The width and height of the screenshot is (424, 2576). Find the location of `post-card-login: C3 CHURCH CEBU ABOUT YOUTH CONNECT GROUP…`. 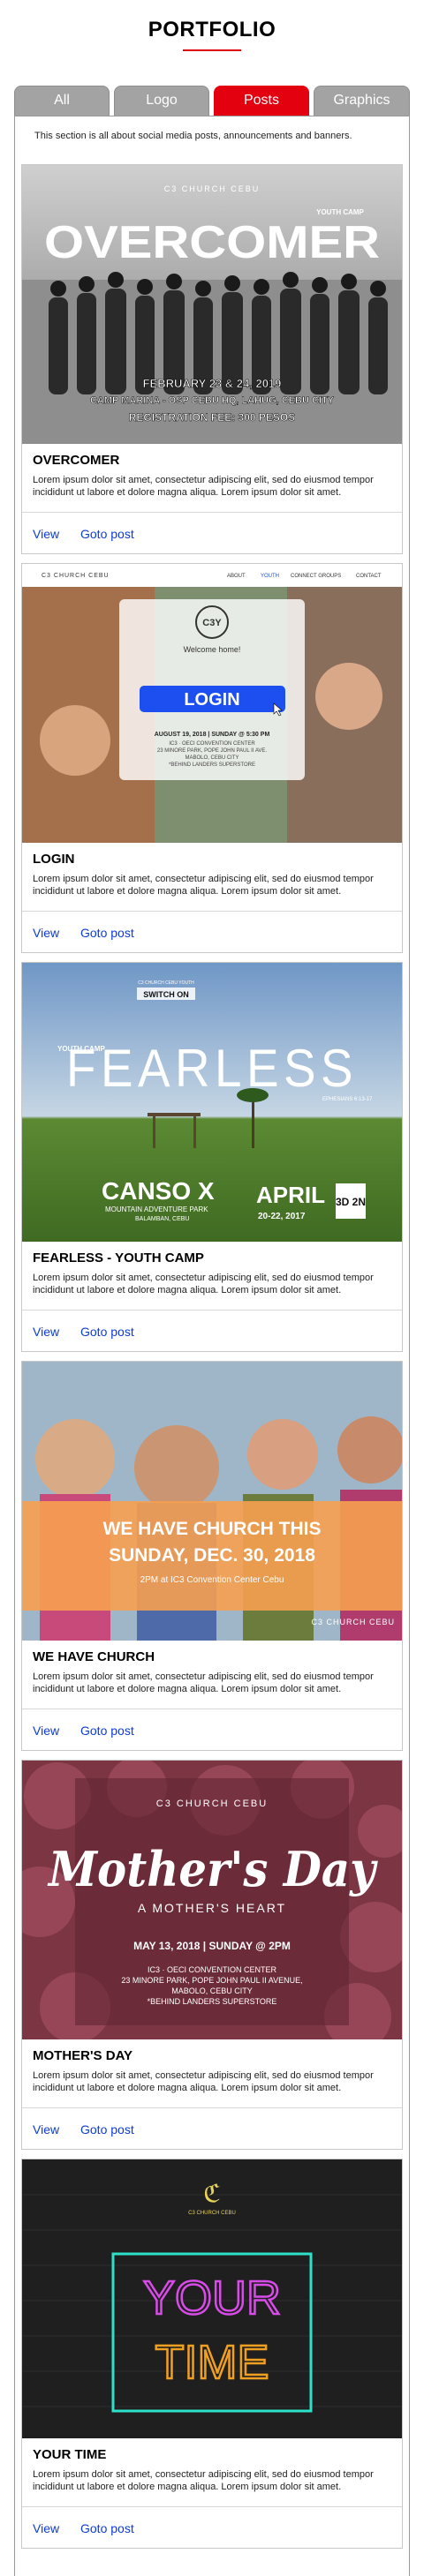

post-card-login: C3 CHURCH CEBU ABOUT YOUTH CONNECT GROUP… is located at coordinates (212, 758).